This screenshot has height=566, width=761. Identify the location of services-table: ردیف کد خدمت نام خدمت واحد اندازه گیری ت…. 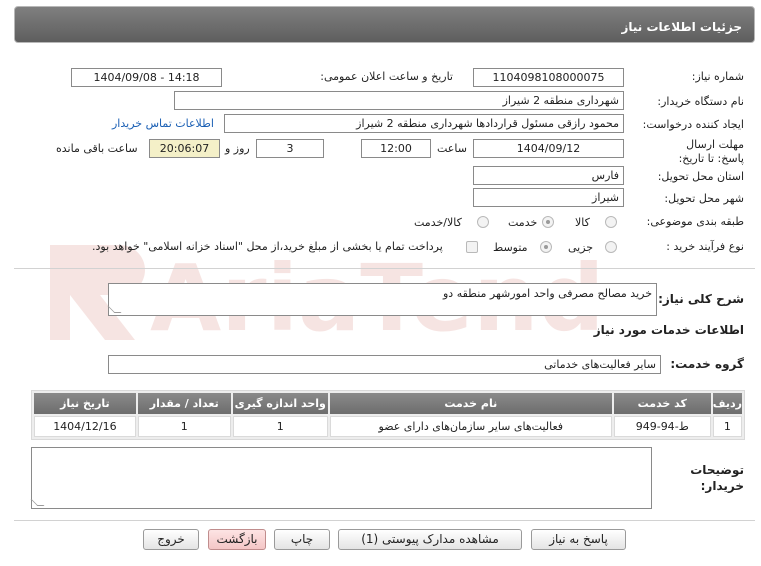
(388, 415).